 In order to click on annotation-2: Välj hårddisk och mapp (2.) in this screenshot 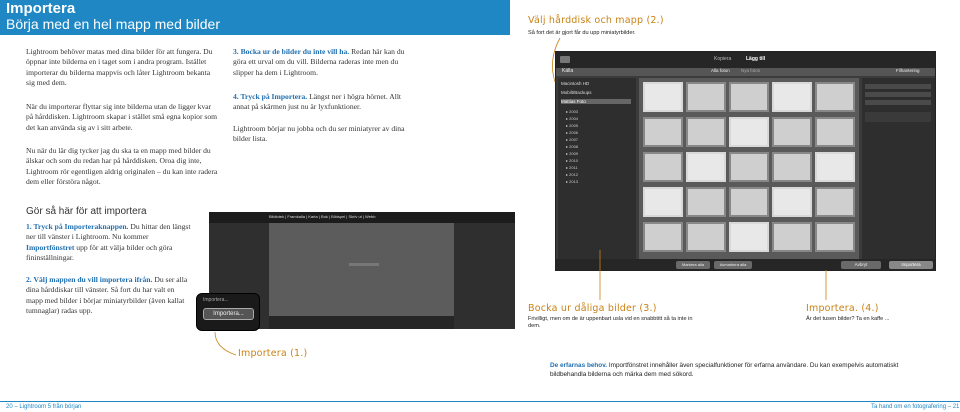, I will do `click(596, 20)`.